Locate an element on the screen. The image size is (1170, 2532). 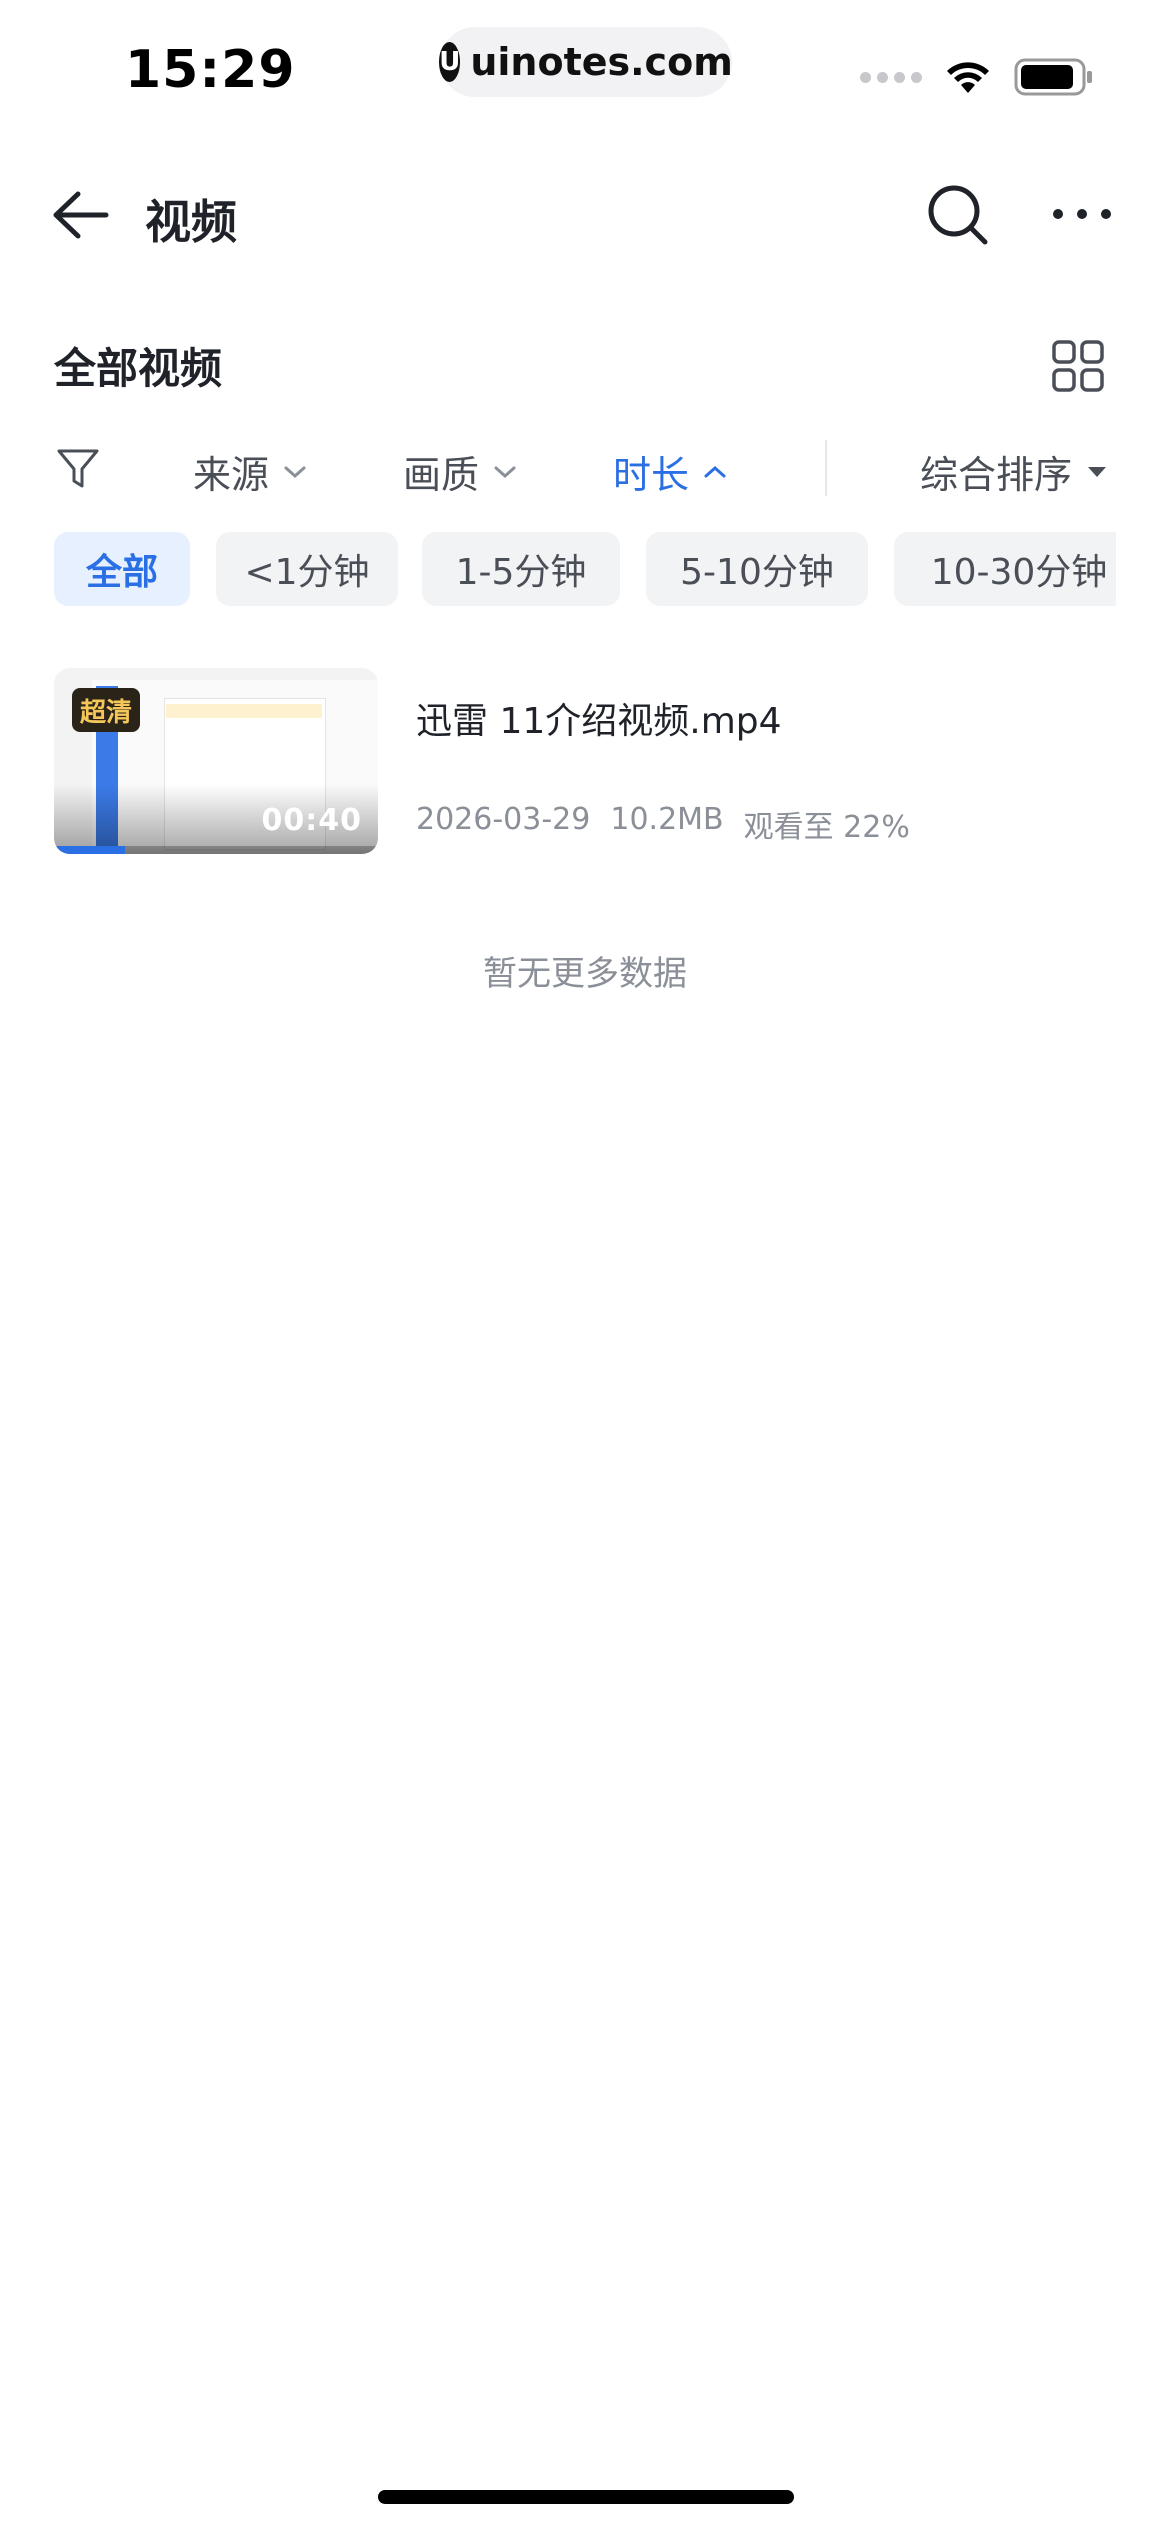
filter-source-label: 来源 is located at coordinates (231, 475).